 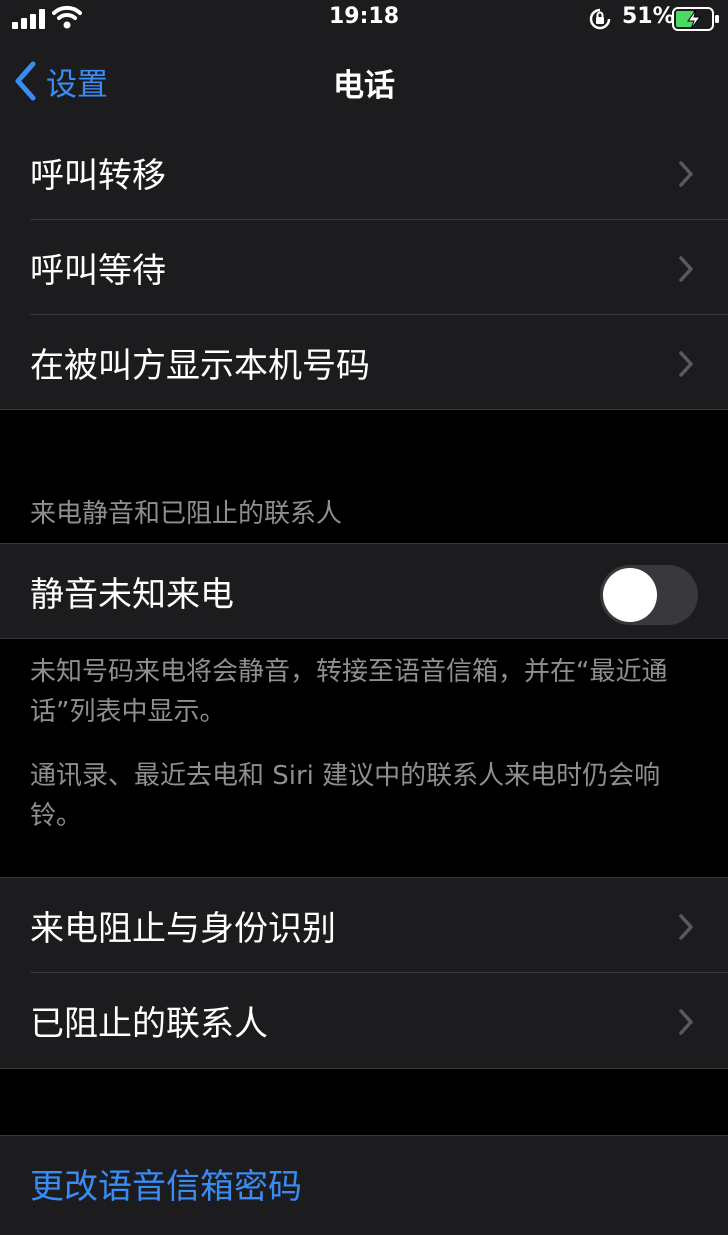 What do you see at coordinates (630, 595) in the screenshot?
I see `toggle-knob` at bounding box center [630, 595].